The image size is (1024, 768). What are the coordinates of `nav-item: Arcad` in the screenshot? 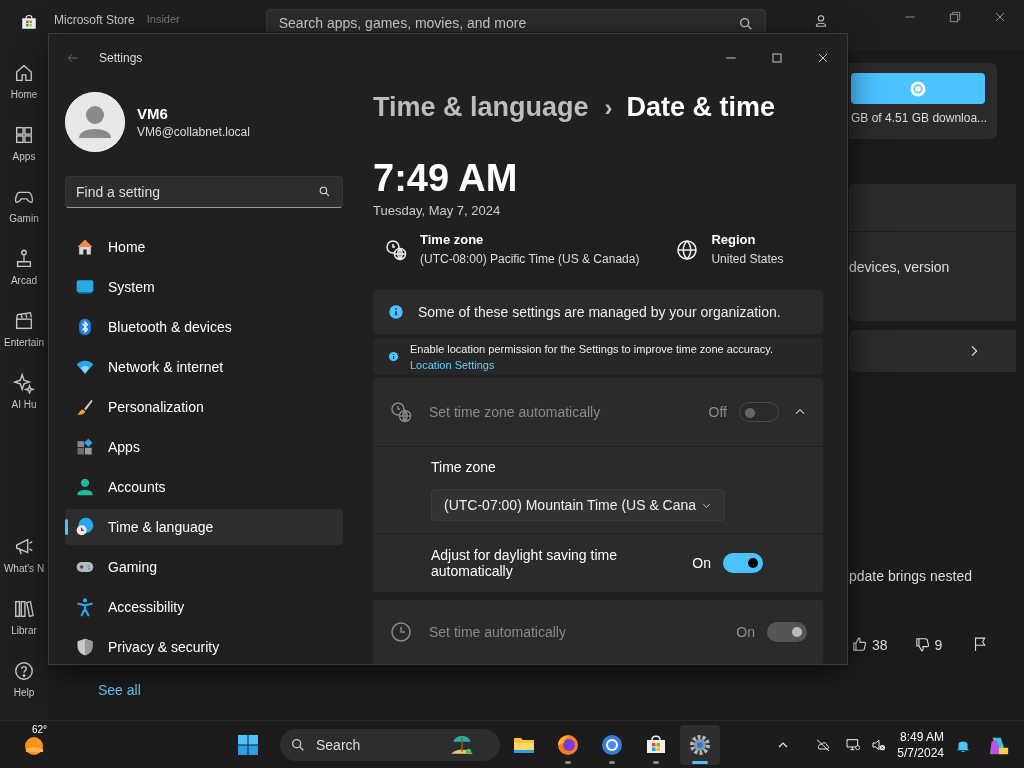 It's located at (24, 267).